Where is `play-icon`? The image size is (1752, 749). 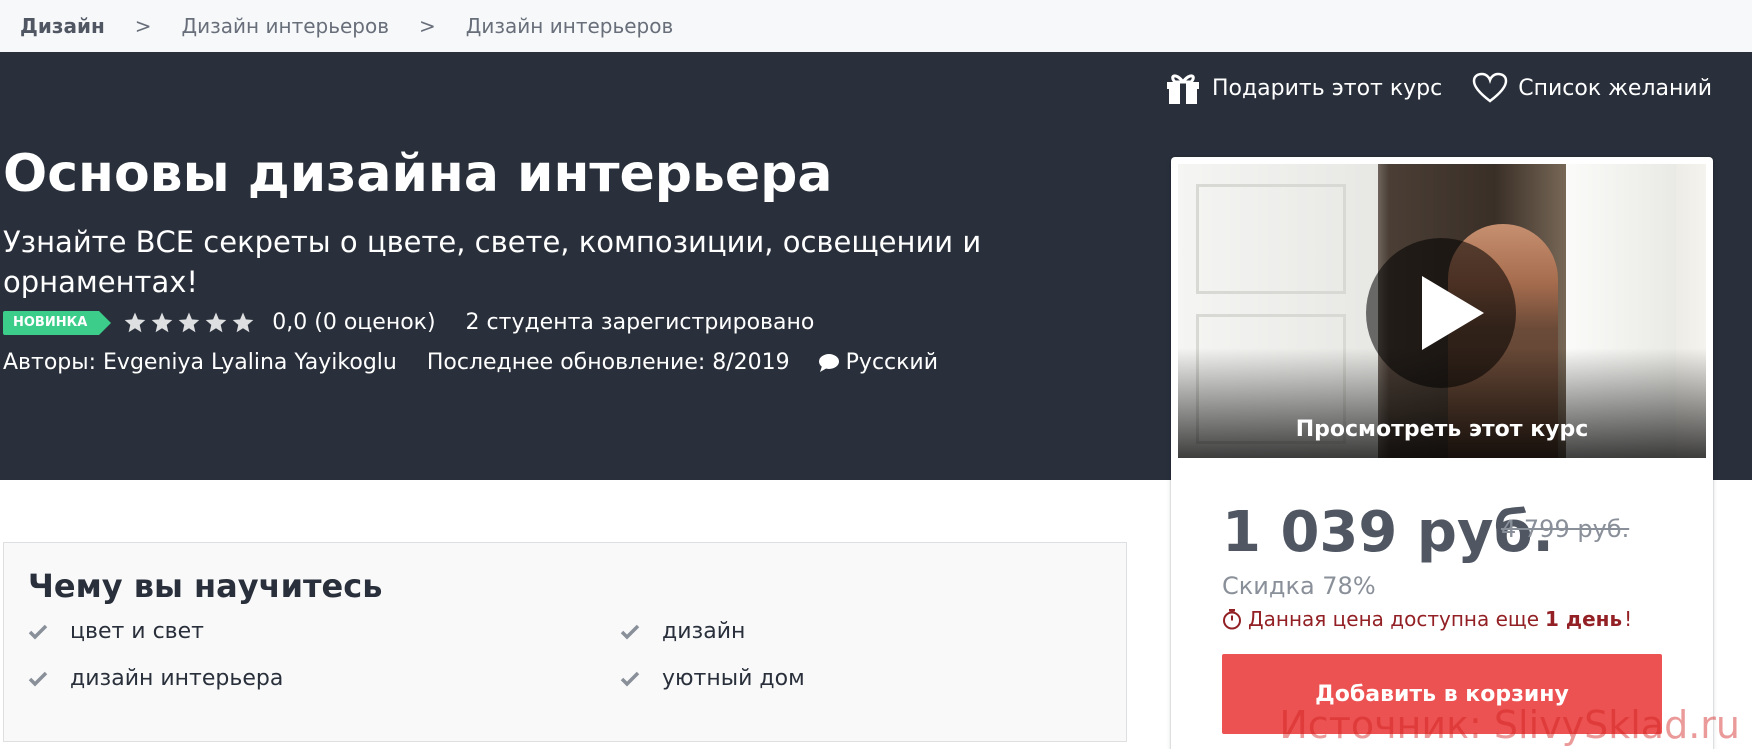
play-icon is located at coordinates (1453, 313).